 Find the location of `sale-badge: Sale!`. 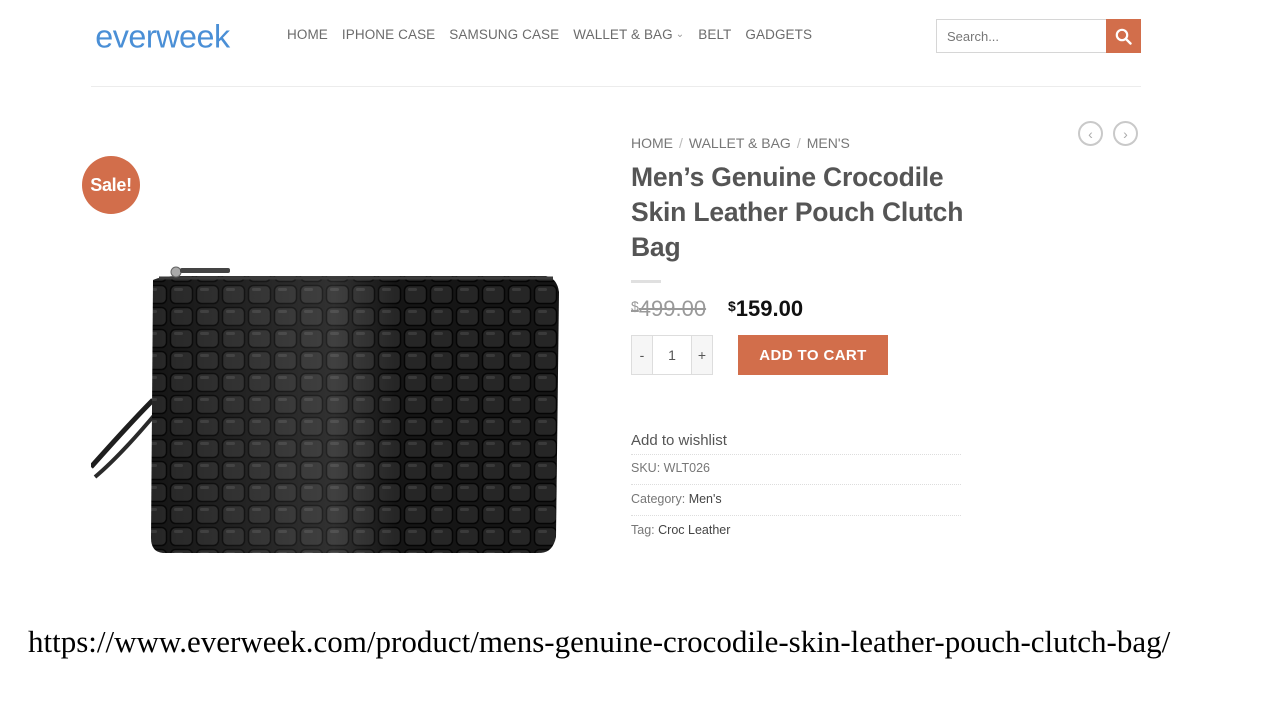

sale-badge: Sale! is located at coordinates (111, 185).